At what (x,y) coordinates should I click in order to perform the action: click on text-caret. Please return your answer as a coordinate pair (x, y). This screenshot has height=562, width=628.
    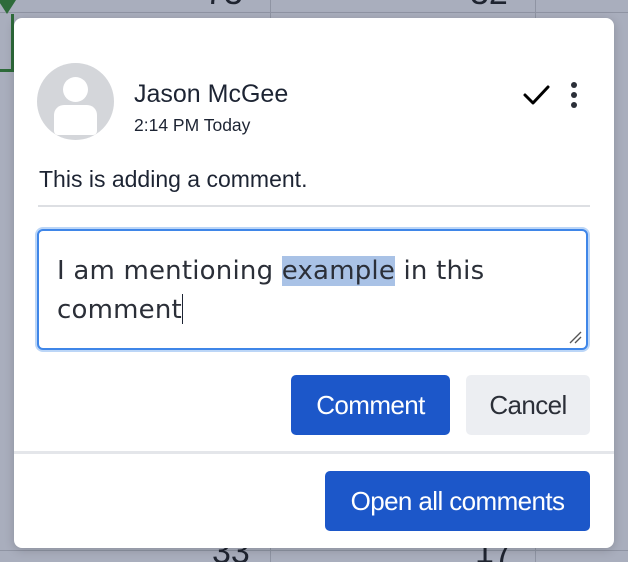
    Looking at the image, I should click on (182, 309).